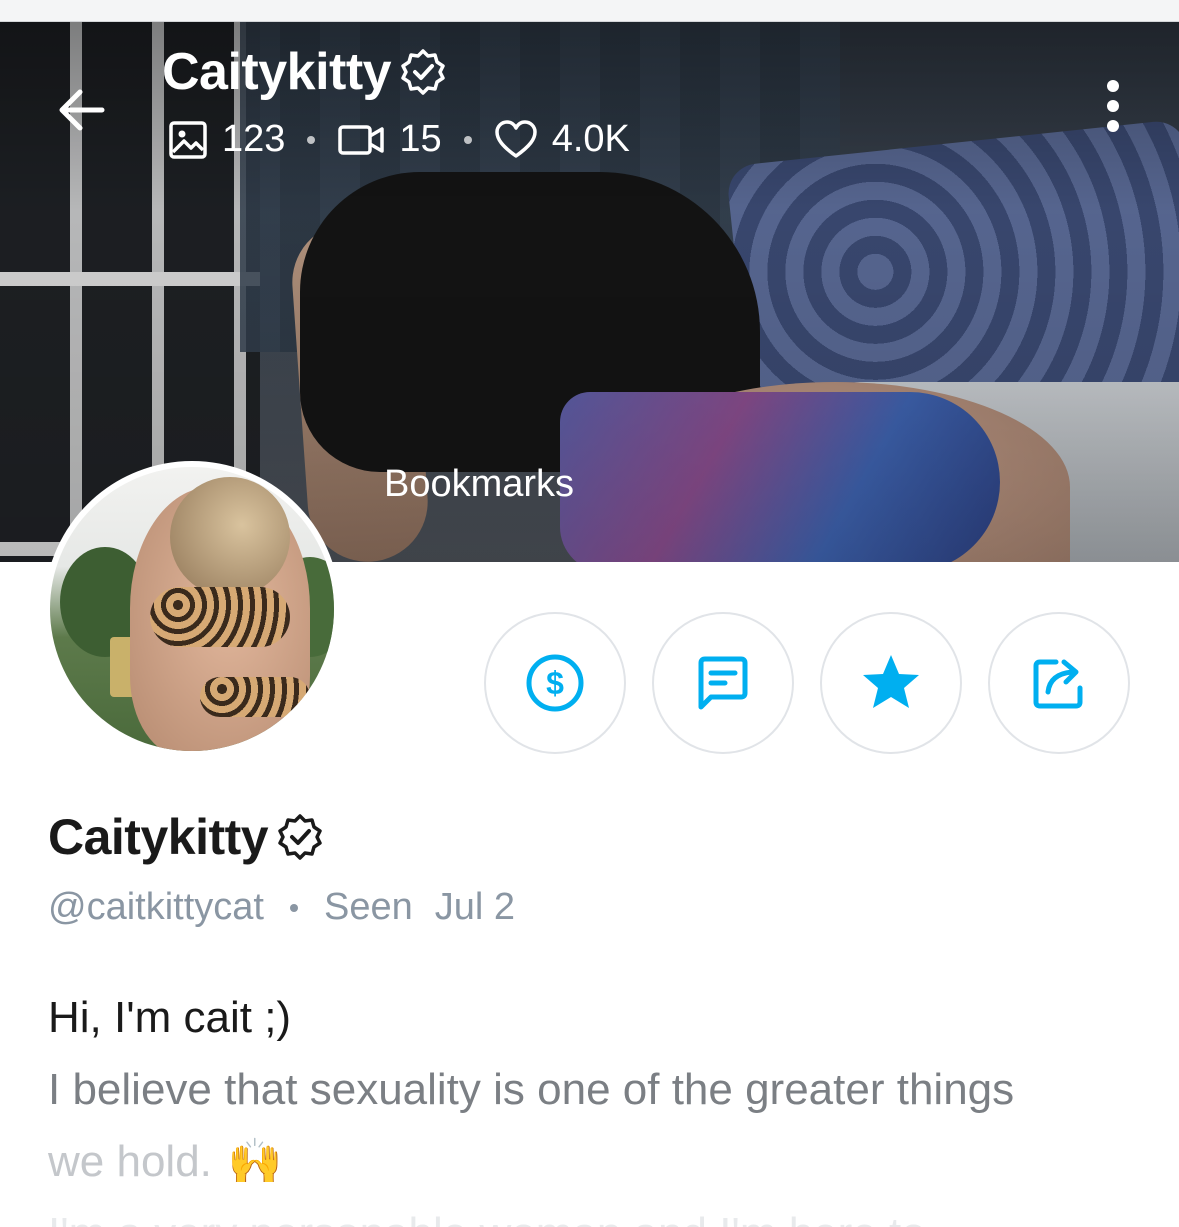 This screenshot has height=1227, width=1179. I want to click on username: @caitkittycat, so click(156, 907).